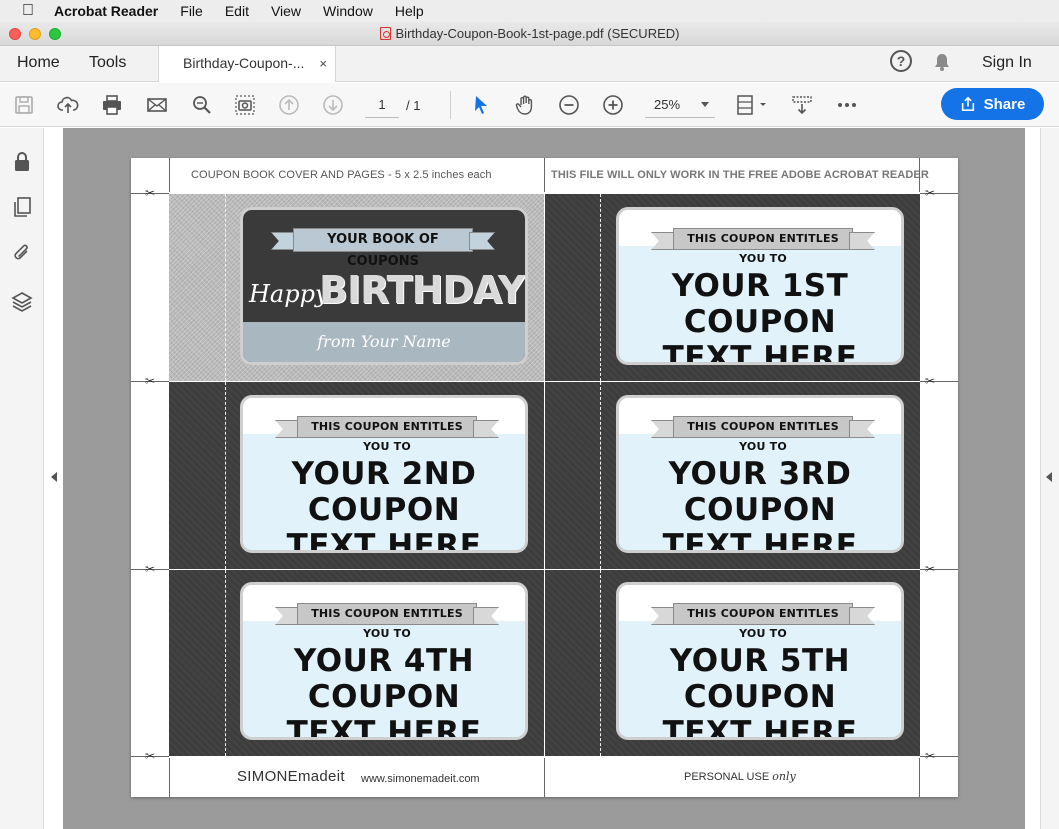 Image resolution: width=1059 pixels, height=829 pixels. I want to click on hand-icon, so click(525, 105).